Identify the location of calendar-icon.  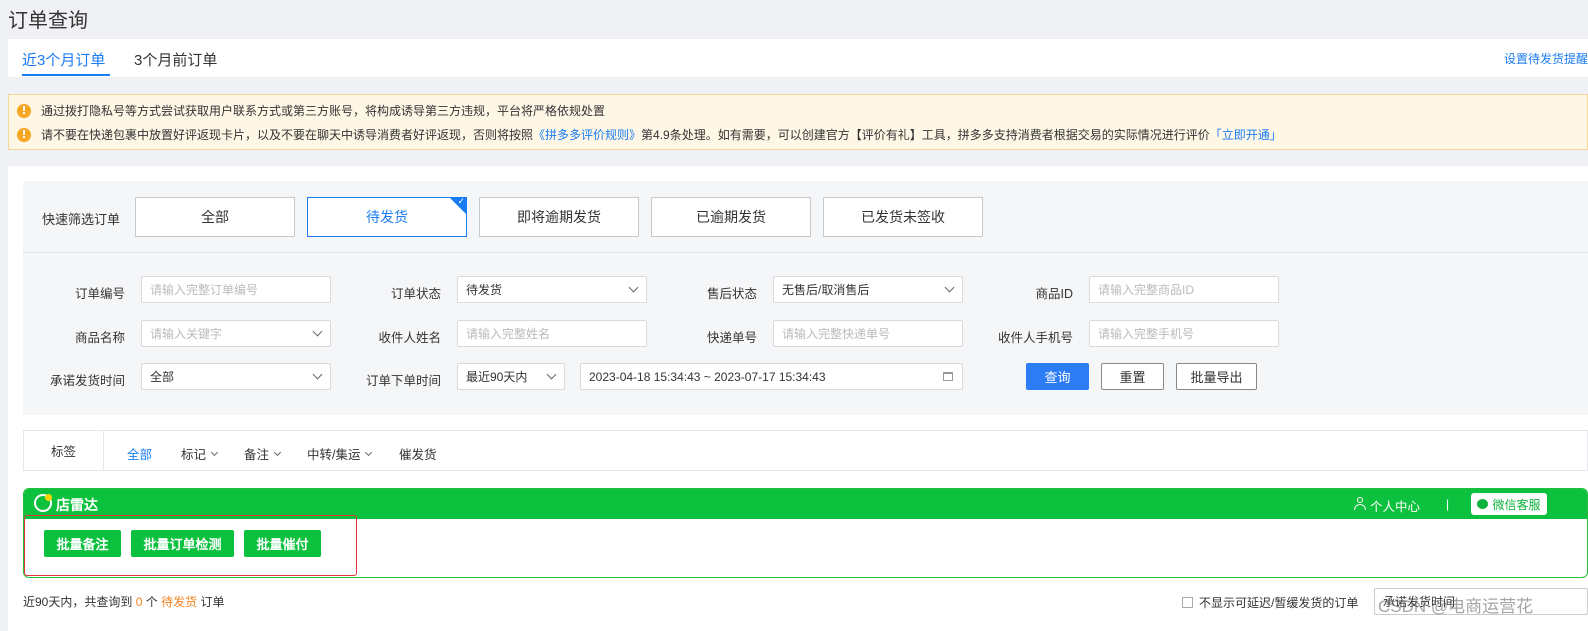
(948, 376).